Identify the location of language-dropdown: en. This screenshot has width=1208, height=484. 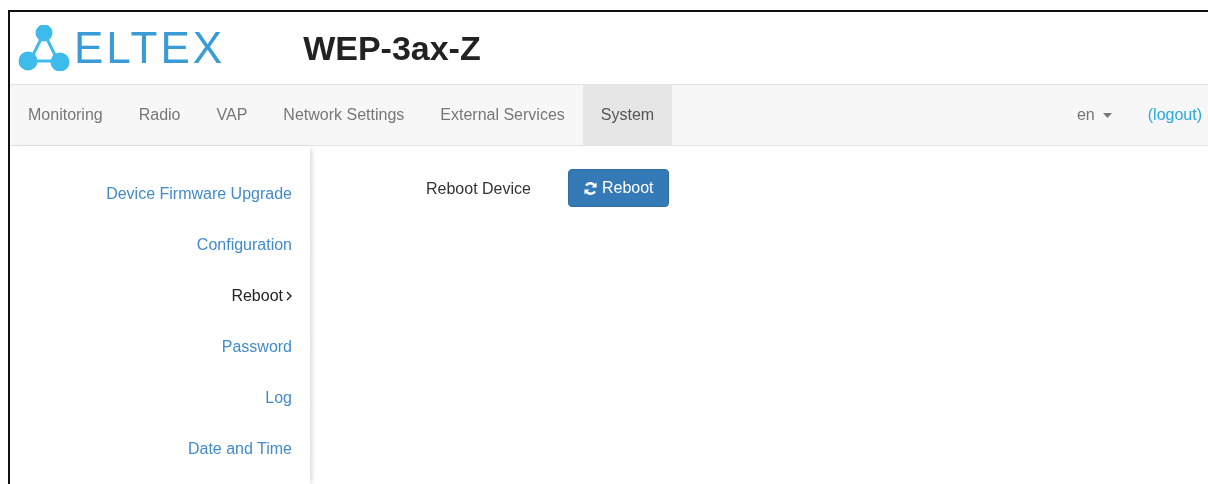
(1094, 115).